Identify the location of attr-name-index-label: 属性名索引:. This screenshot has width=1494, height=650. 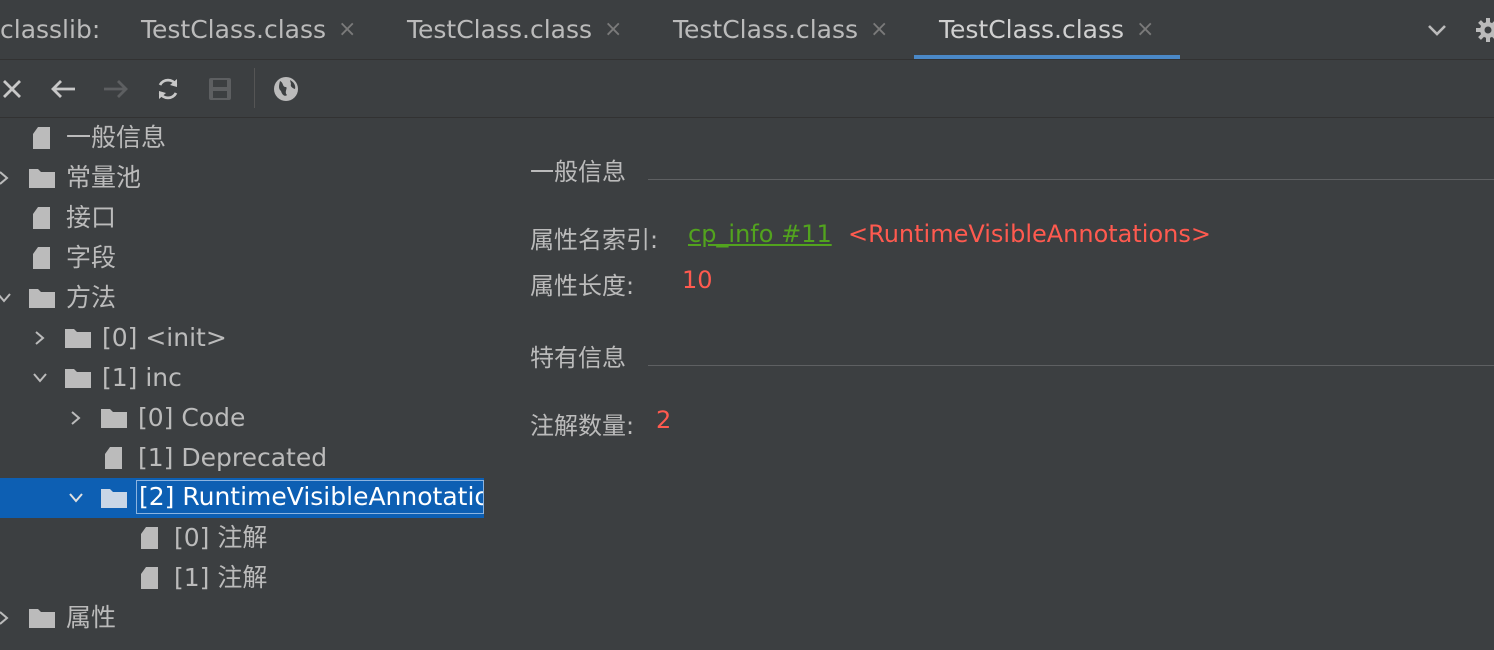
(594, 240).